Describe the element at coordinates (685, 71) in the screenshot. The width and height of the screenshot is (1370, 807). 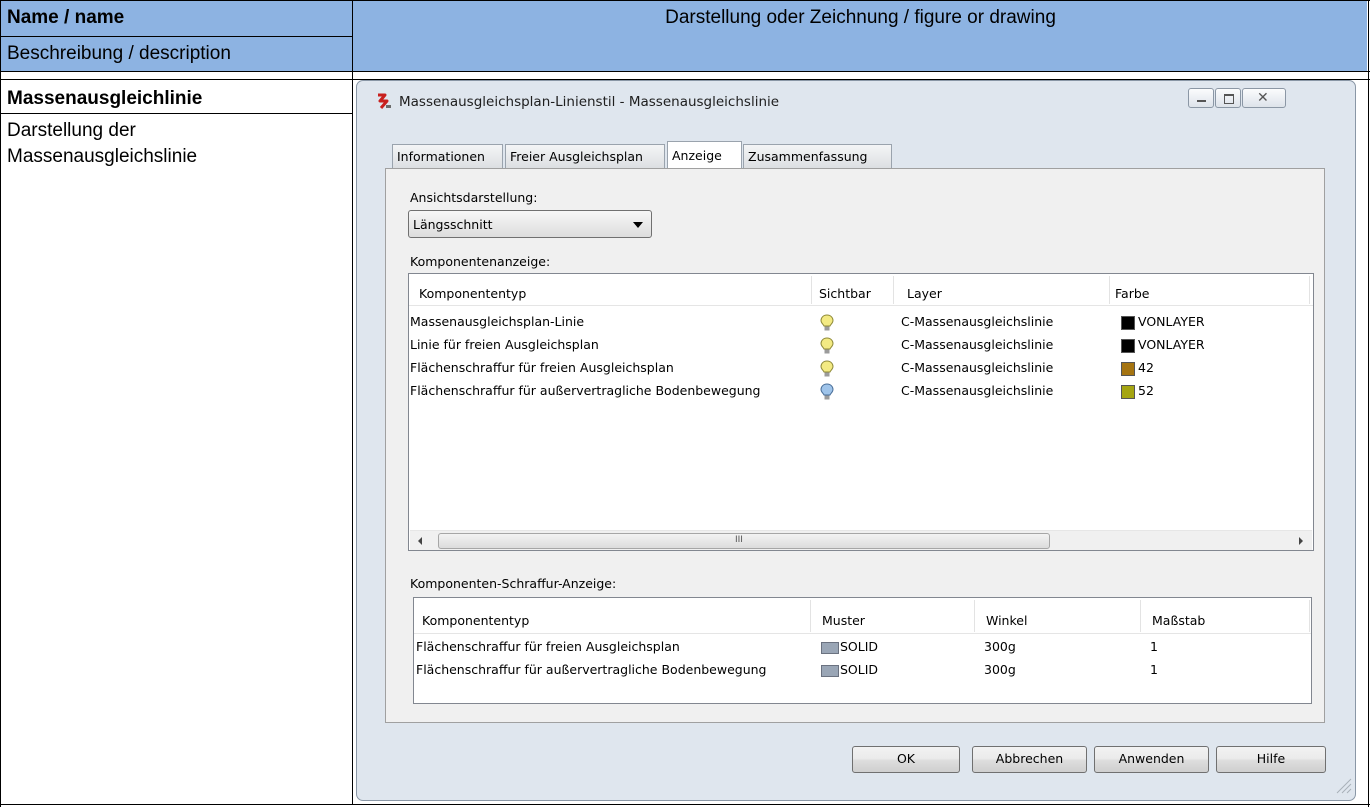
I see `table-border-header-bottom` at that location.